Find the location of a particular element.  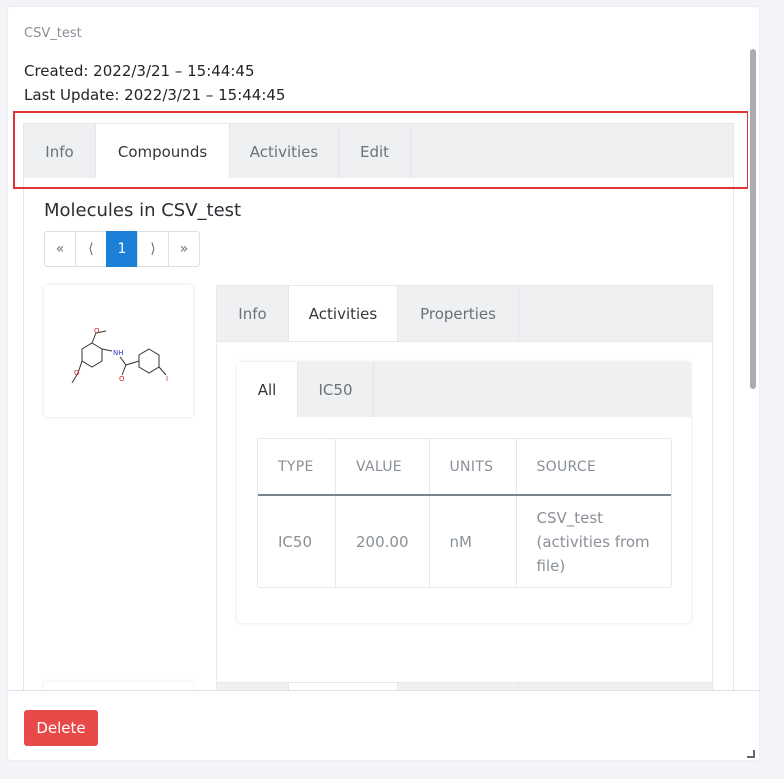

cell-units: nM is located at coordinates (473, 541).